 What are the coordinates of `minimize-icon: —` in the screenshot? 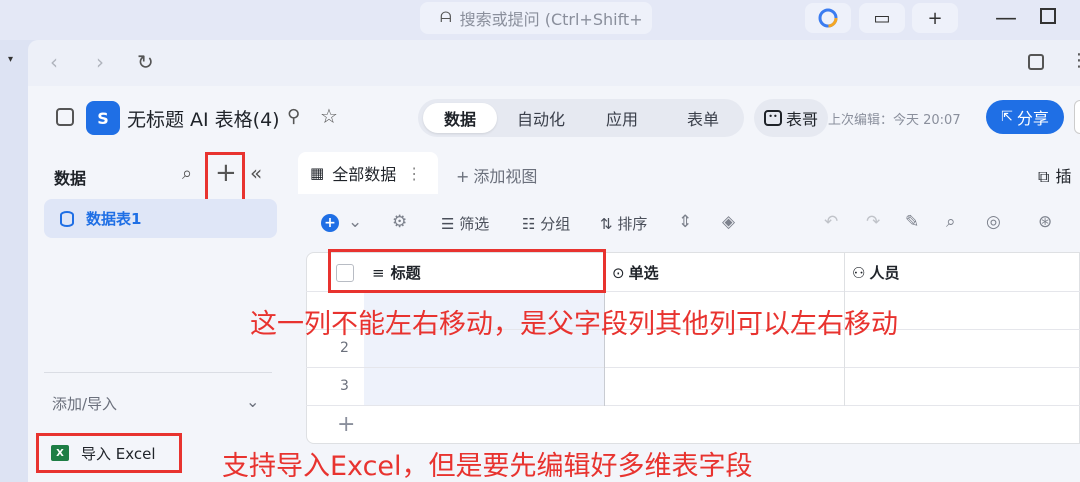 It's located at (1006, 18).